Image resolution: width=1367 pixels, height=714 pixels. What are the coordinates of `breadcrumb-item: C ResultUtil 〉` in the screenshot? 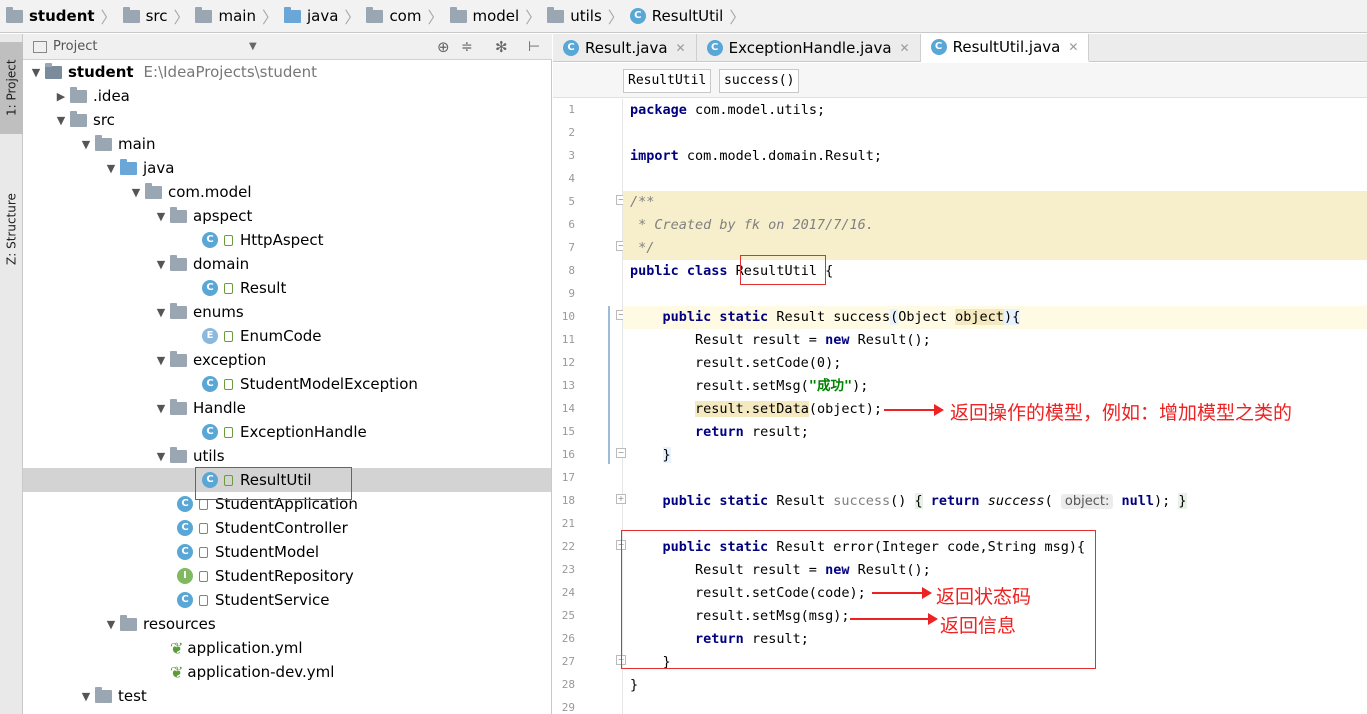 It's located at (690, 16).